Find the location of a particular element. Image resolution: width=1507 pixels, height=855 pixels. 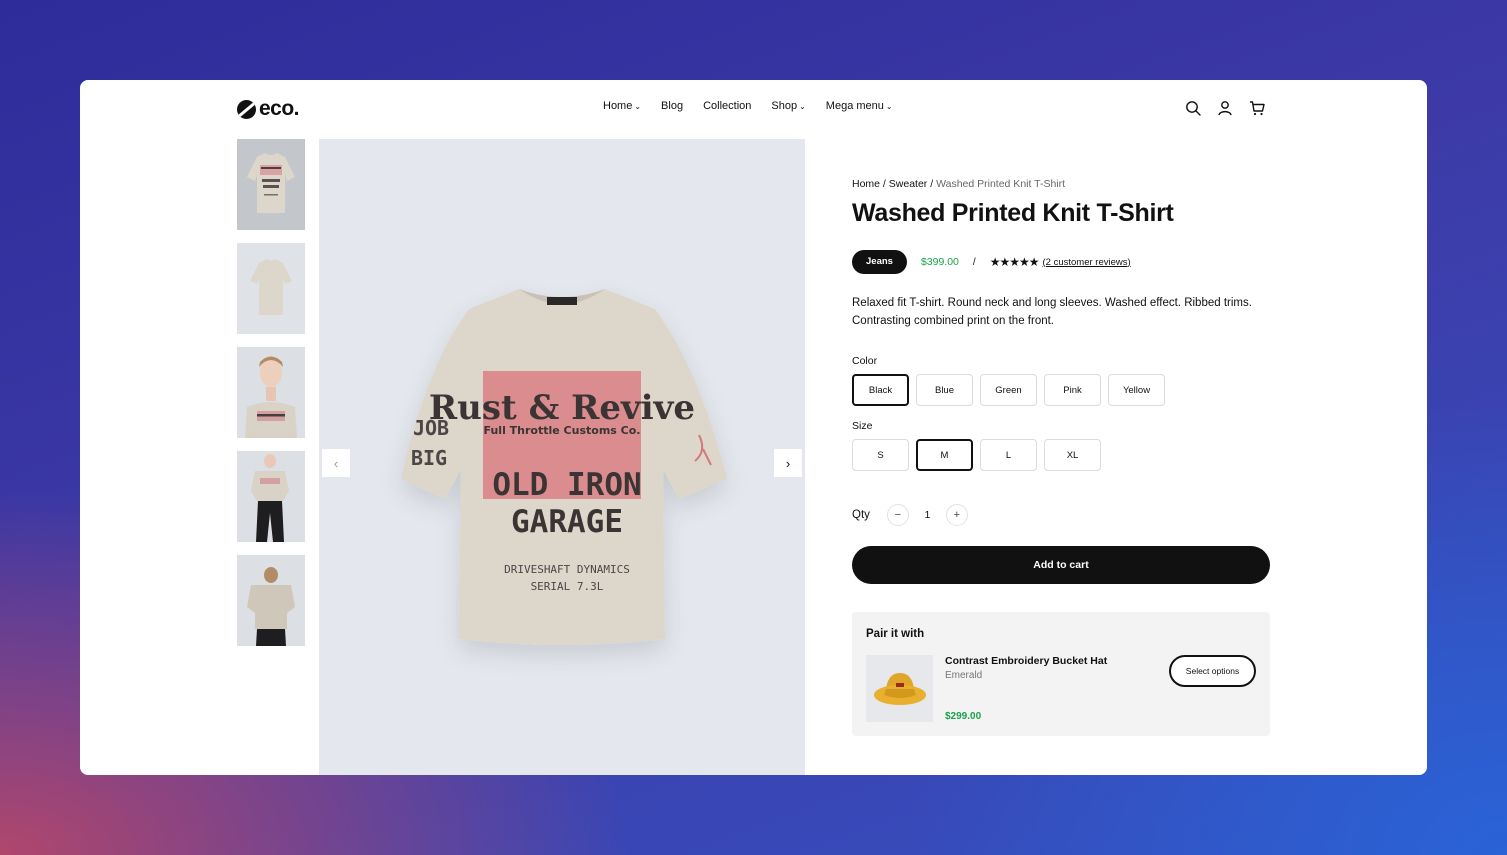

print-subtitle: Full Throttle Customs Co. is located at coordinates (562, 430).